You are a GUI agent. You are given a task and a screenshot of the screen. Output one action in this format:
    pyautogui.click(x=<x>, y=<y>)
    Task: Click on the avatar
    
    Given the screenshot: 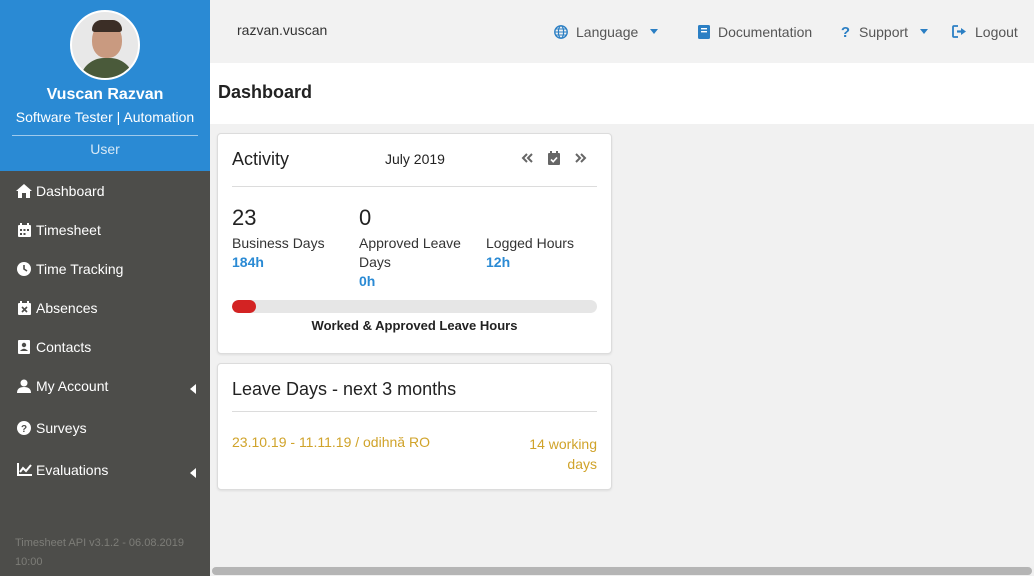 What is the action you would take?
    pyautogui.click(x=105, y=45)
    